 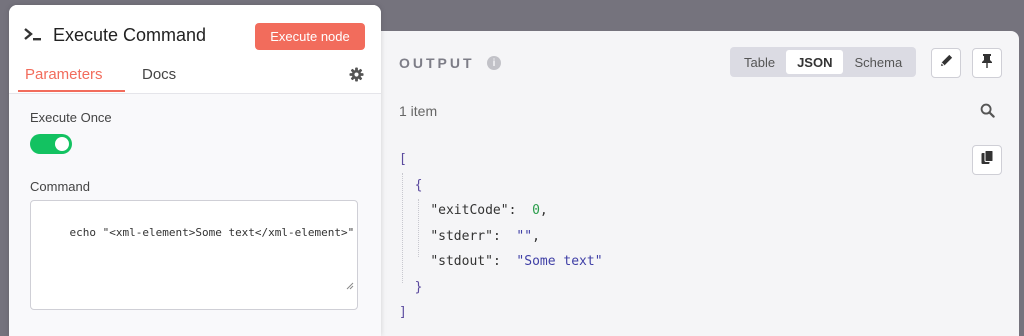 I want to click on view-table-button: Table, so click(x=759, y=62).